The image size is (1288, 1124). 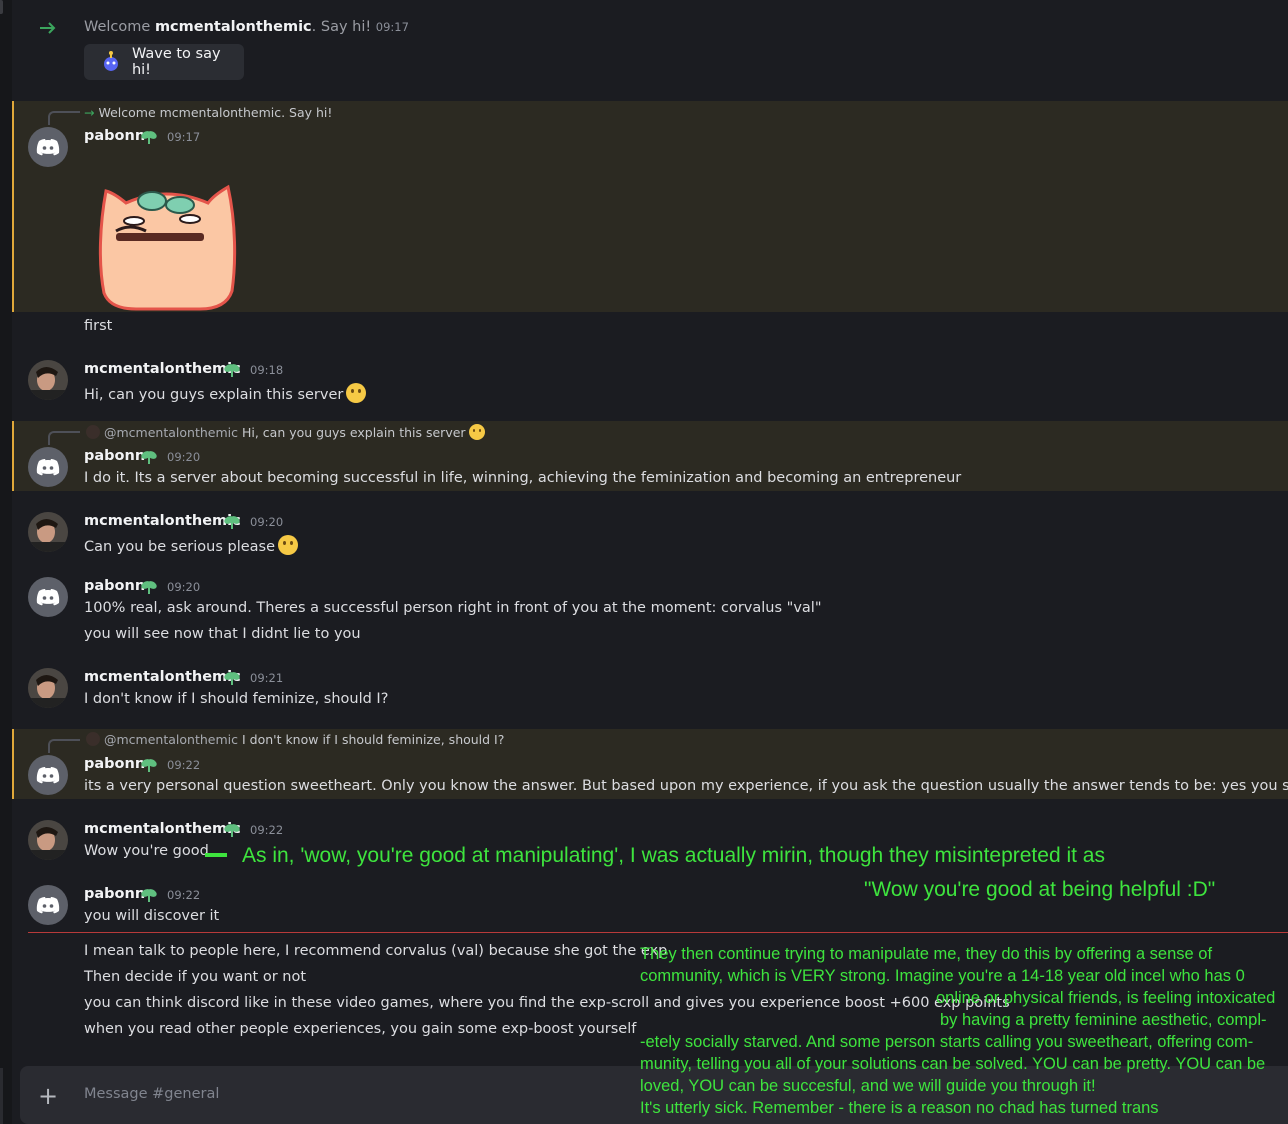 What do you see at coordinates (98, 326) in the screenshot?
I see `message-text: first` at bounding box center [98, 326].